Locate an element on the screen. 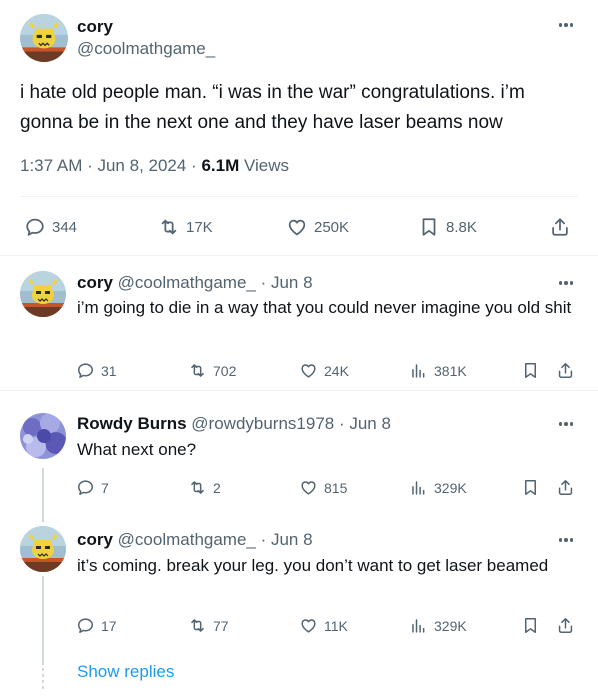  tweet-actions: 344 17K 250K 8.8K is located at coordinates (299, 226).